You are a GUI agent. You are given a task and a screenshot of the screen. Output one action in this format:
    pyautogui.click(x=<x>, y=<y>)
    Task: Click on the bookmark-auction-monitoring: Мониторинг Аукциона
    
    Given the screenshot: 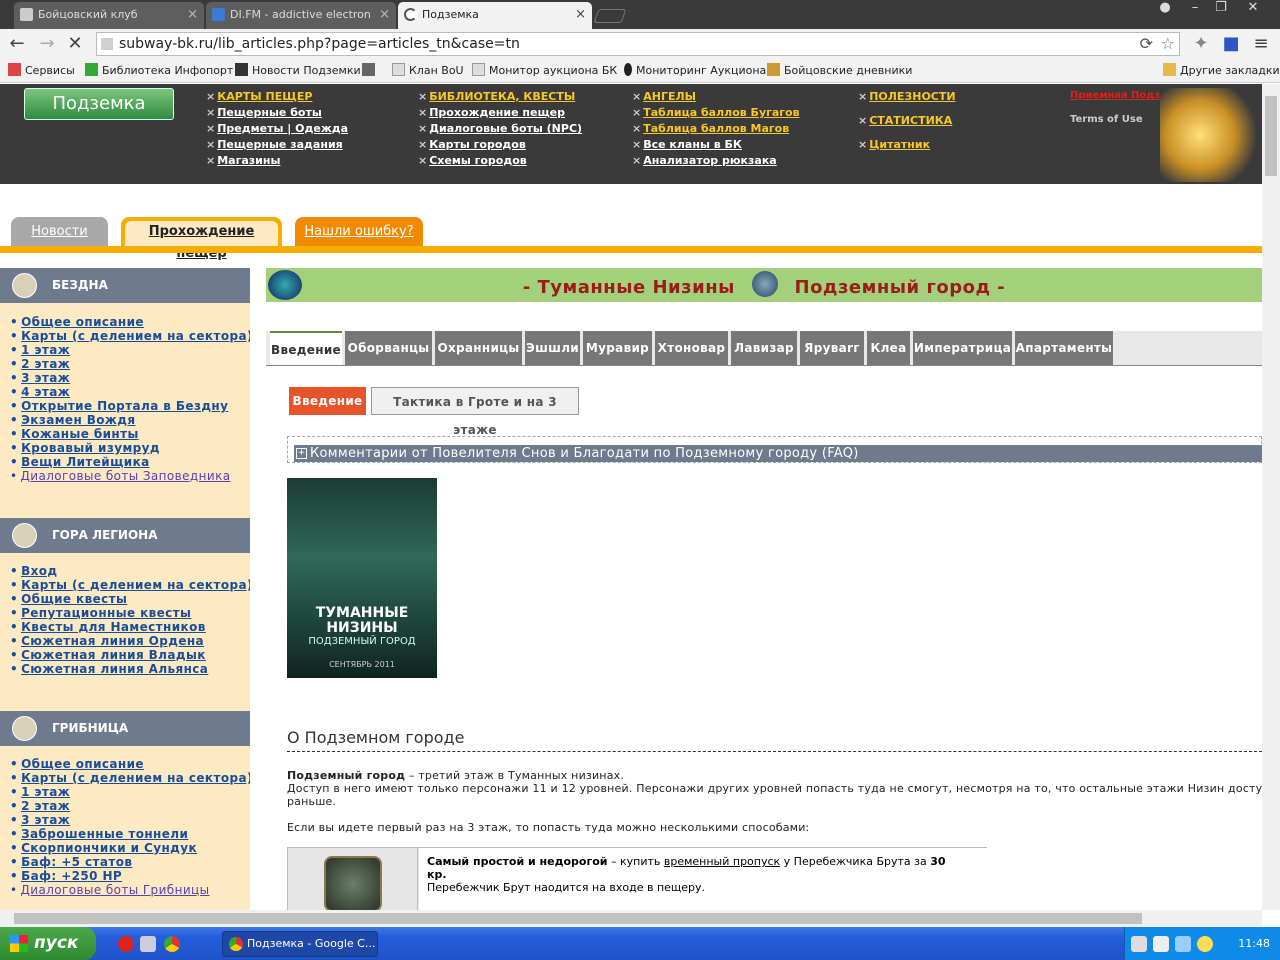 What is the action you would take?
    pyautogui.click(x=695, y=70)
    